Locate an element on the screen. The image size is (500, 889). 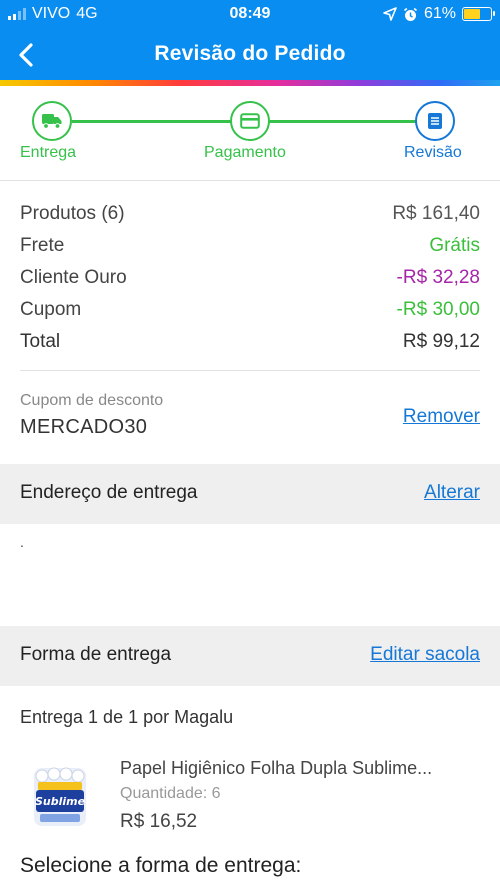
summary-label: Total is located at coordinates (40, 341).